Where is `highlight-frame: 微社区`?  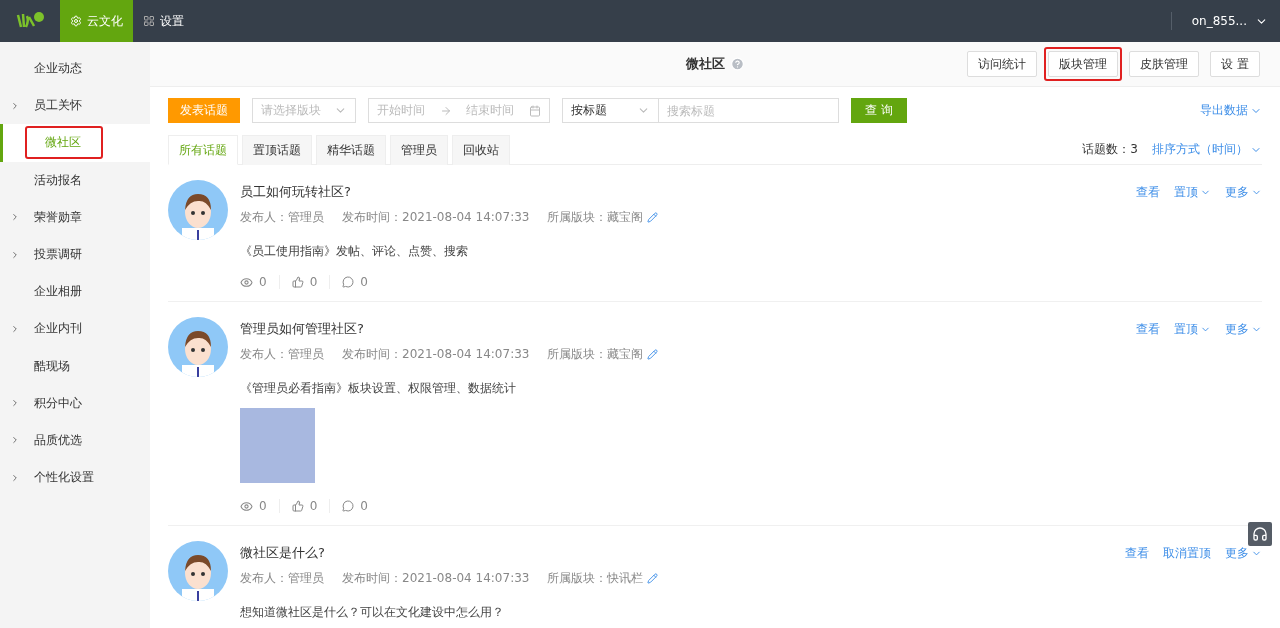 highlight-frame: 微社区 is located at coordinates (64, 143).